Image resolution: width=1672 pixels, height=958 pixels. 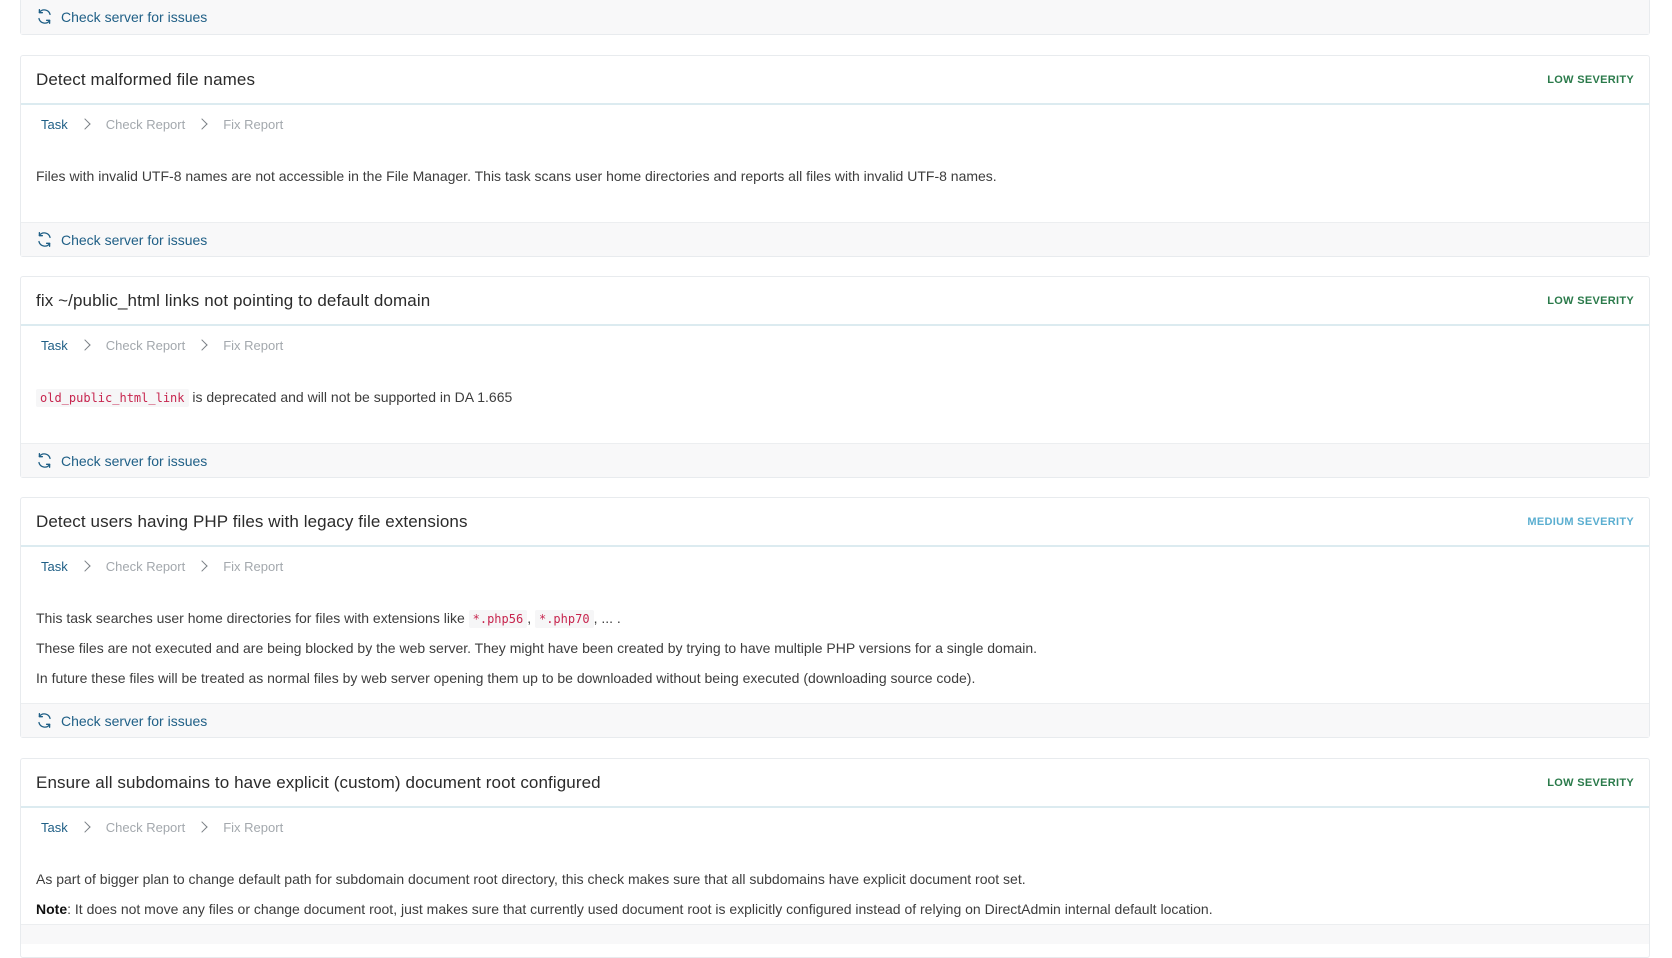 I want to click on card-title: Detect malformed file names, so click(x=146, y=79).